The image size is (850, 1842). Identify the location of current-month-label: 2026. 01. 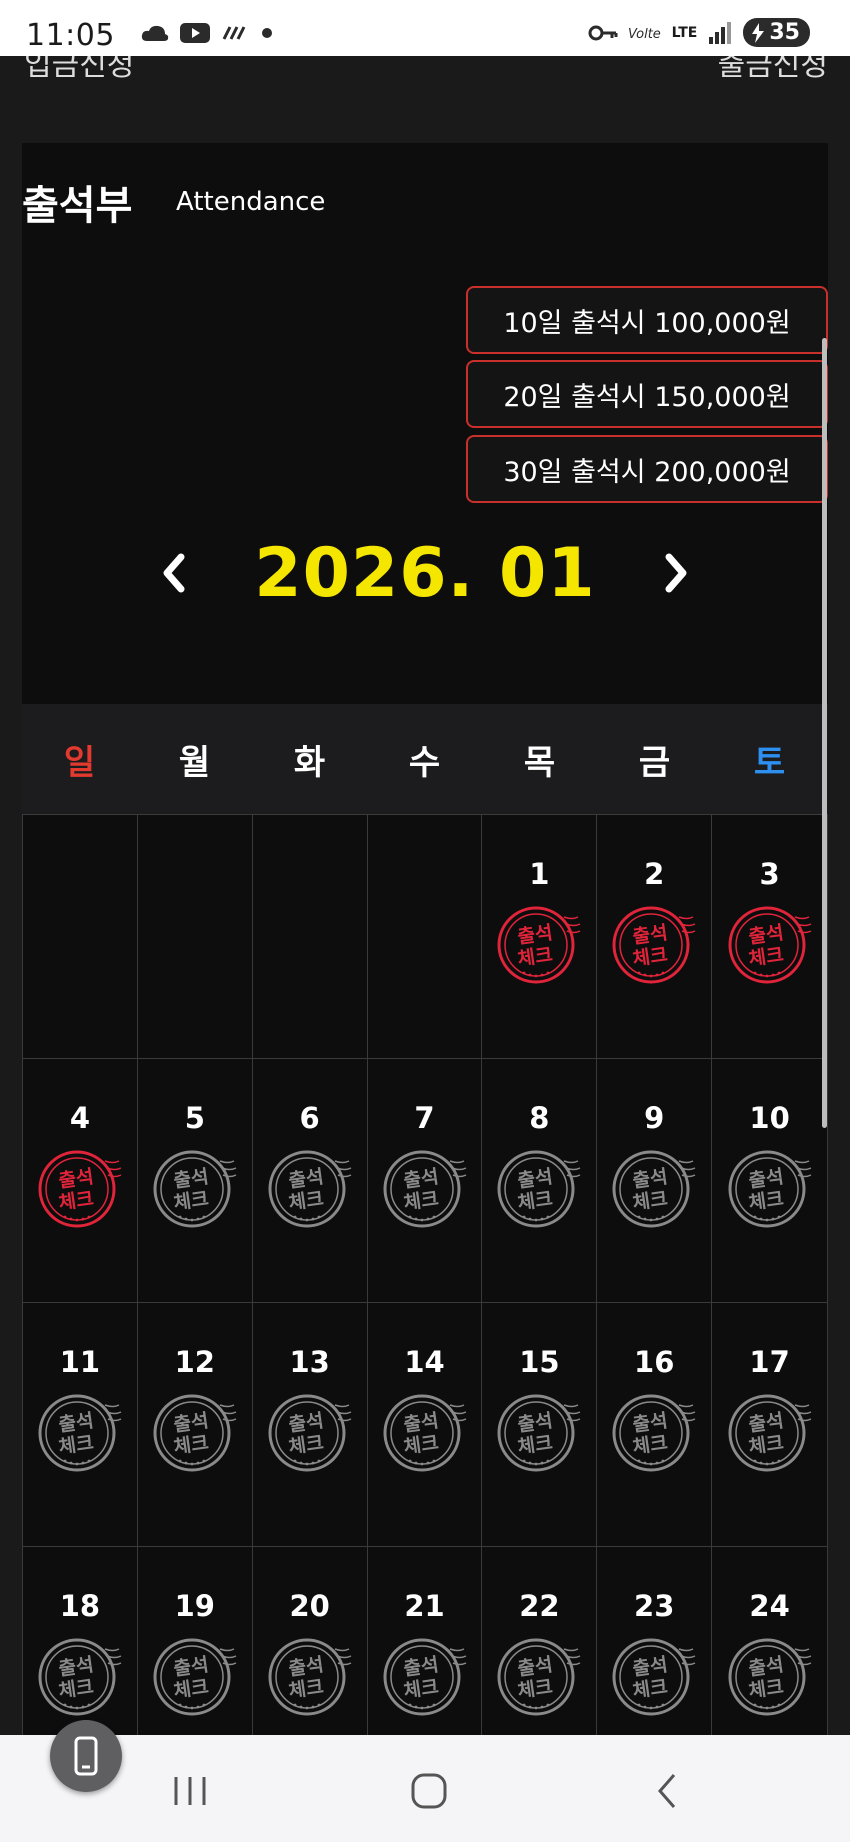
(425, 573).